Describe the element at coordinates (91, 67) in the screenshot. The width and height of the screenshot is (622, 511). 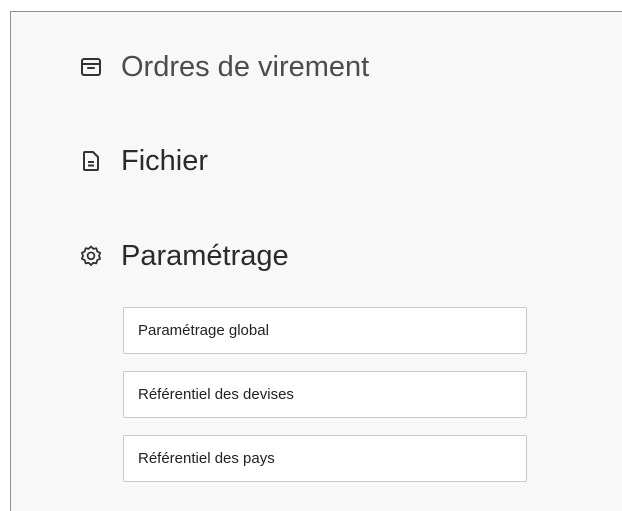
I see `archive-box-icon` at that location.